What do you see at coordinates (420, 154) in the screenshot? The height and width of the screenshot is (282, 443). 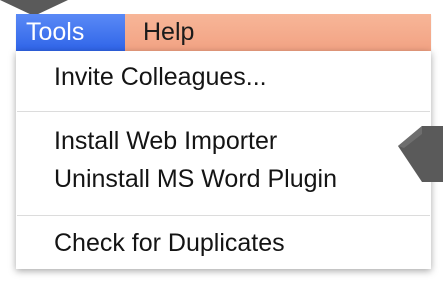 I see `annotation-arrow-left-icon` at bounding box center [420, 154].